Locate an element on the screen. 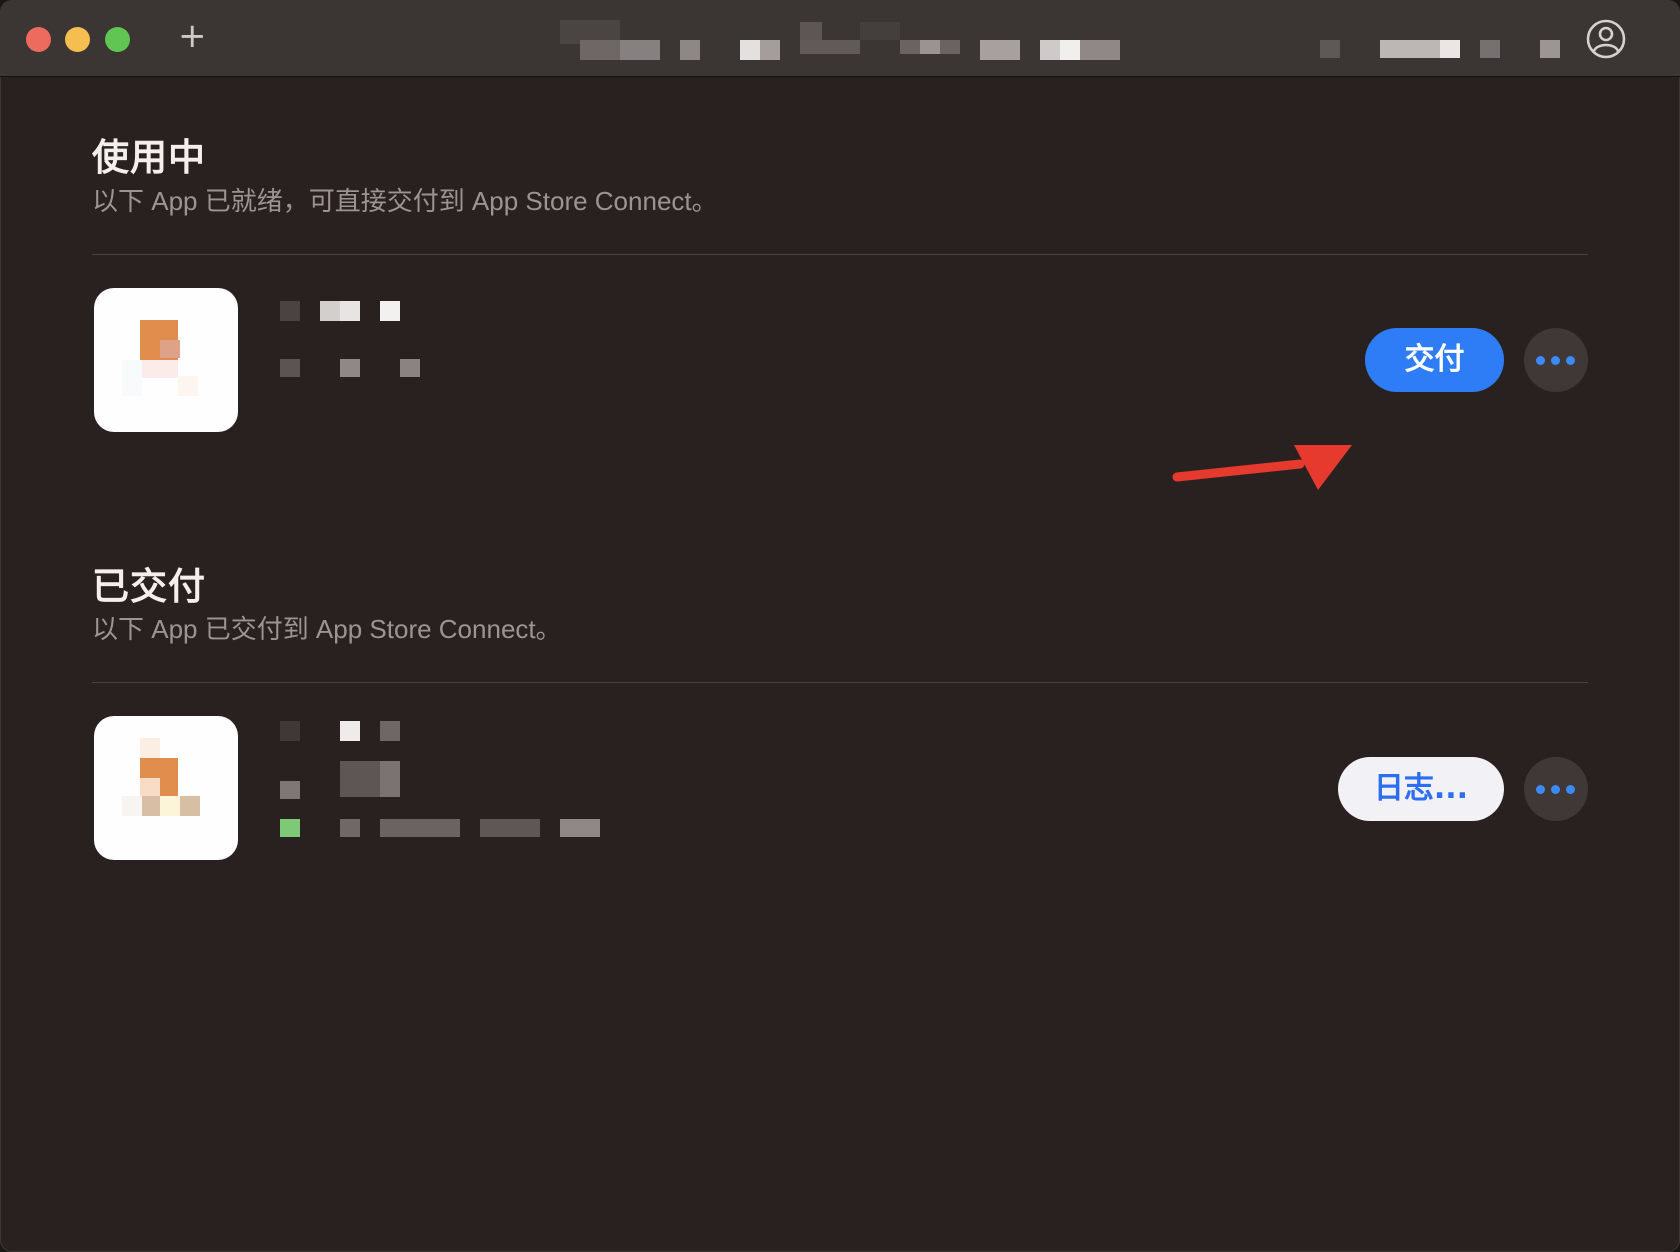 This screenshot has width=1680, height=1252. account-icon is located at coordinates (1606, 39).